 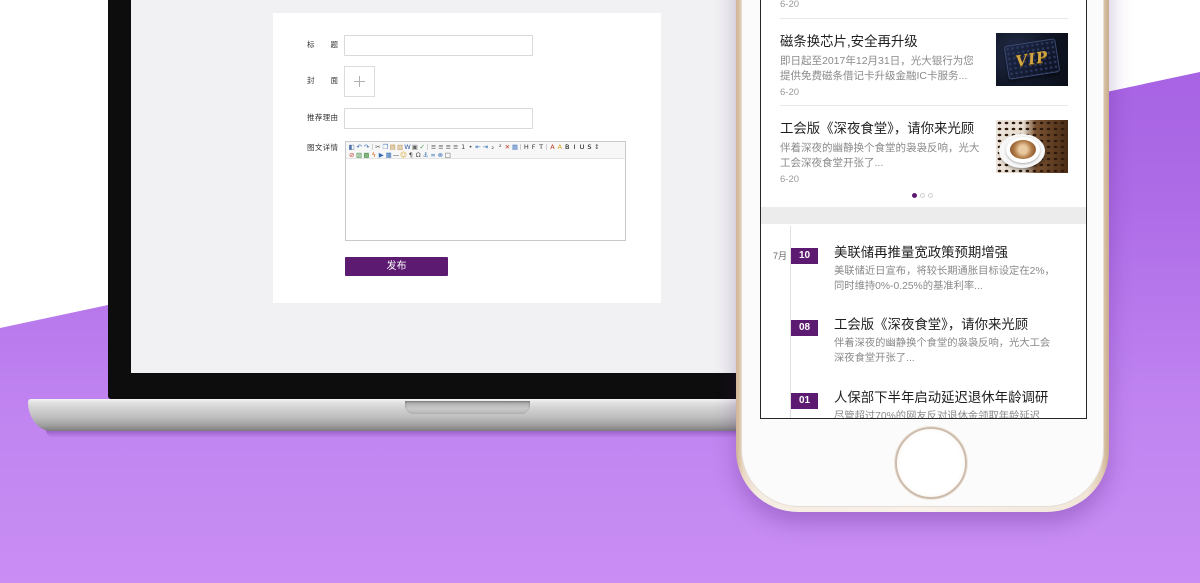 What do you see at coordinates (322, 147) in the screenshot?
I see `detail-label: 图文详情` at bounding box center [322, 147].